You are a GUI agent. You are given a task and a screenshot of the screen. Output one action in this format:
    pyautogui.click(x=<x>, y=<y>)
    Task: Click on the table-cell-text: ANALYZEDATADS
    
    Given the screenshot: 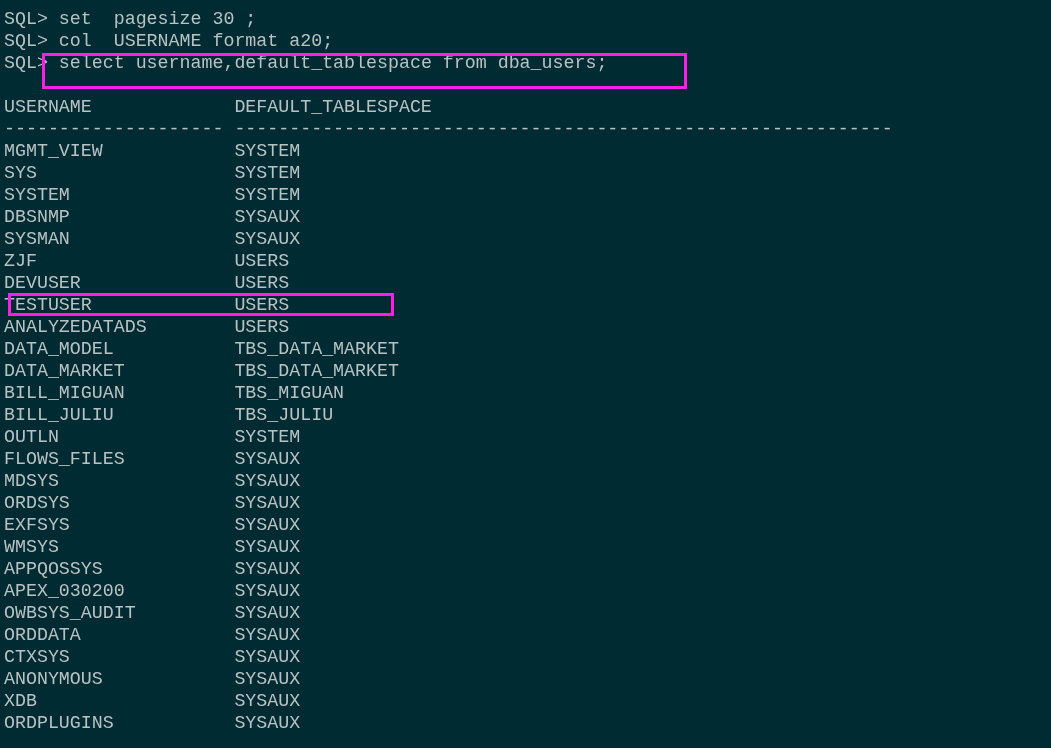 What is the action you would take?
    pyautogui.click(x=76, y=327)
    